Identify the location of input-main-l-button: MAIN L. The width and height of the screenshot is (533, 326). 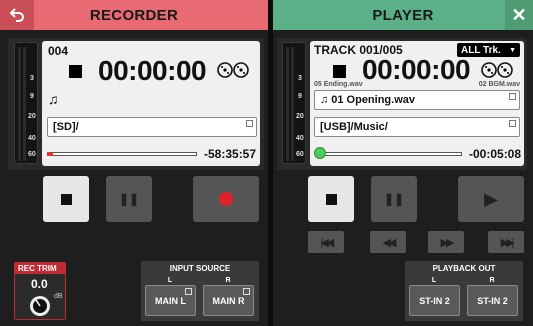
(170, 300).